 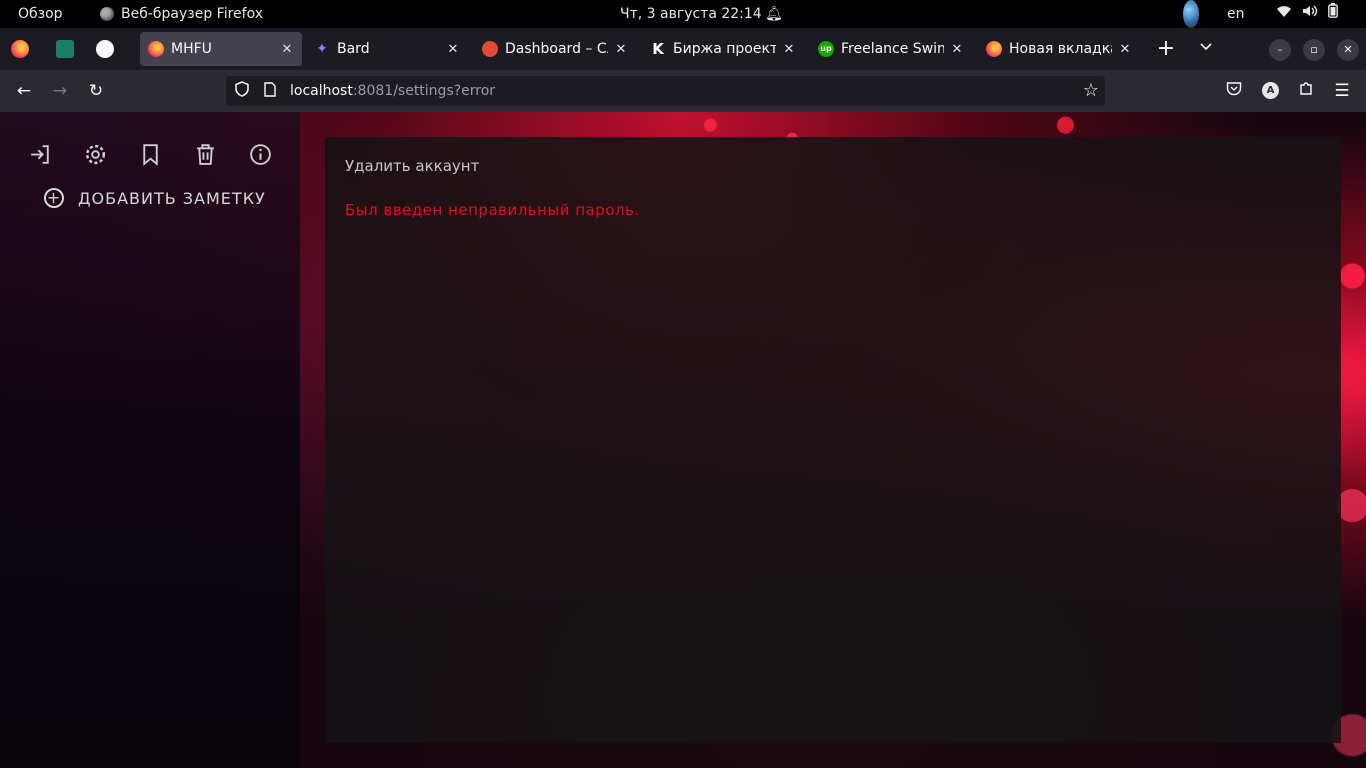 I want to click on plus-circle-icon: +, so click(x=54, y=198).